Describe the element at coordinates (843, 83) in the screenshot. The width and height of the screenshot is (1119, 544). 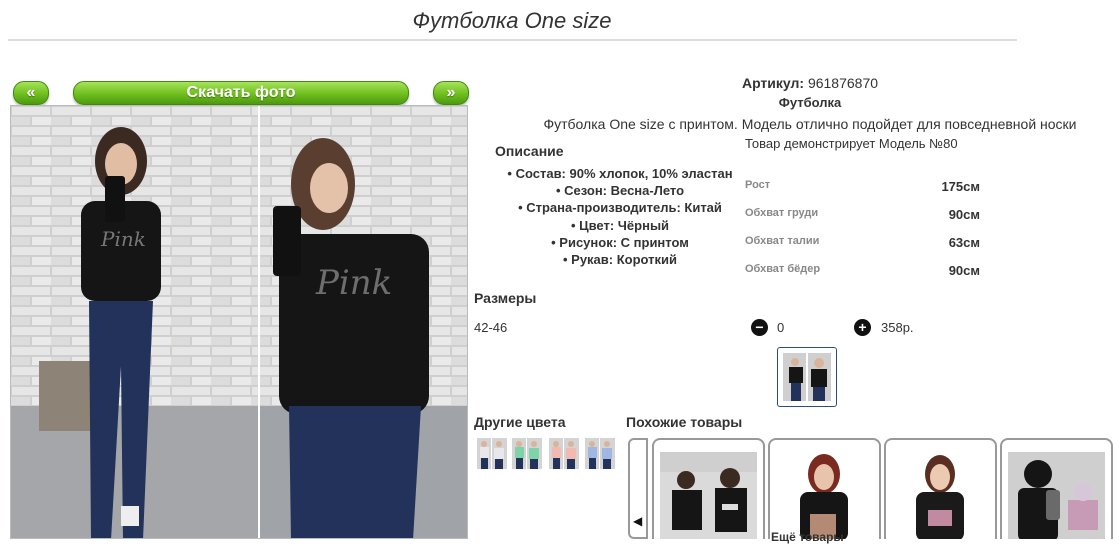
I see `article-value: 961876870` at that location.